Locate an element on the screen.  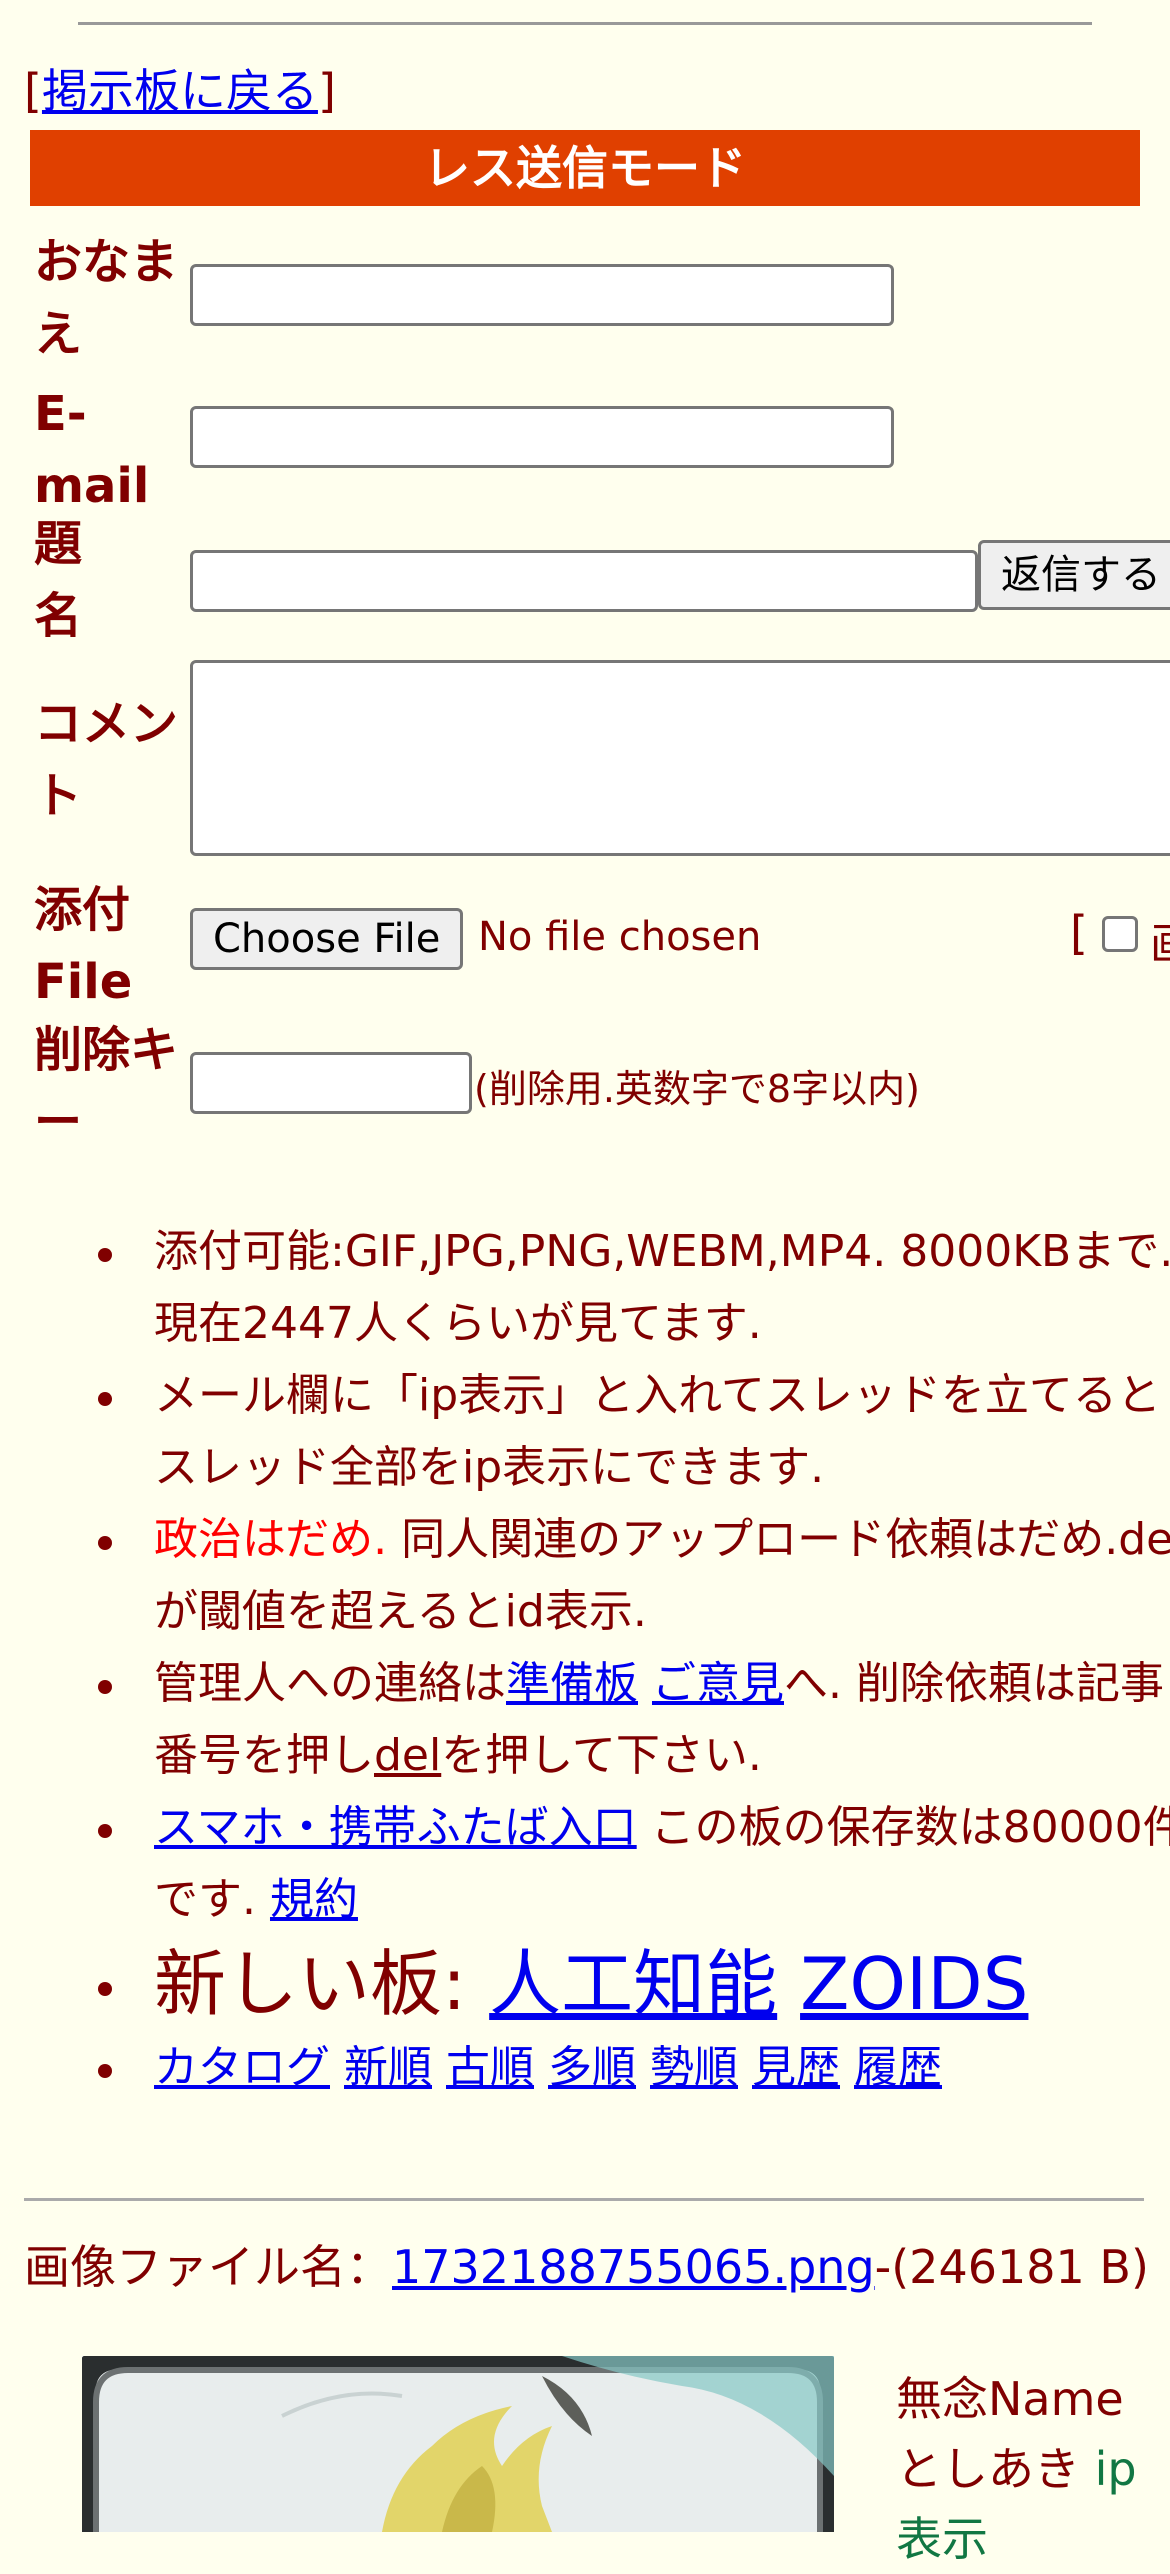
email-input is located at coordinates (542, 437).